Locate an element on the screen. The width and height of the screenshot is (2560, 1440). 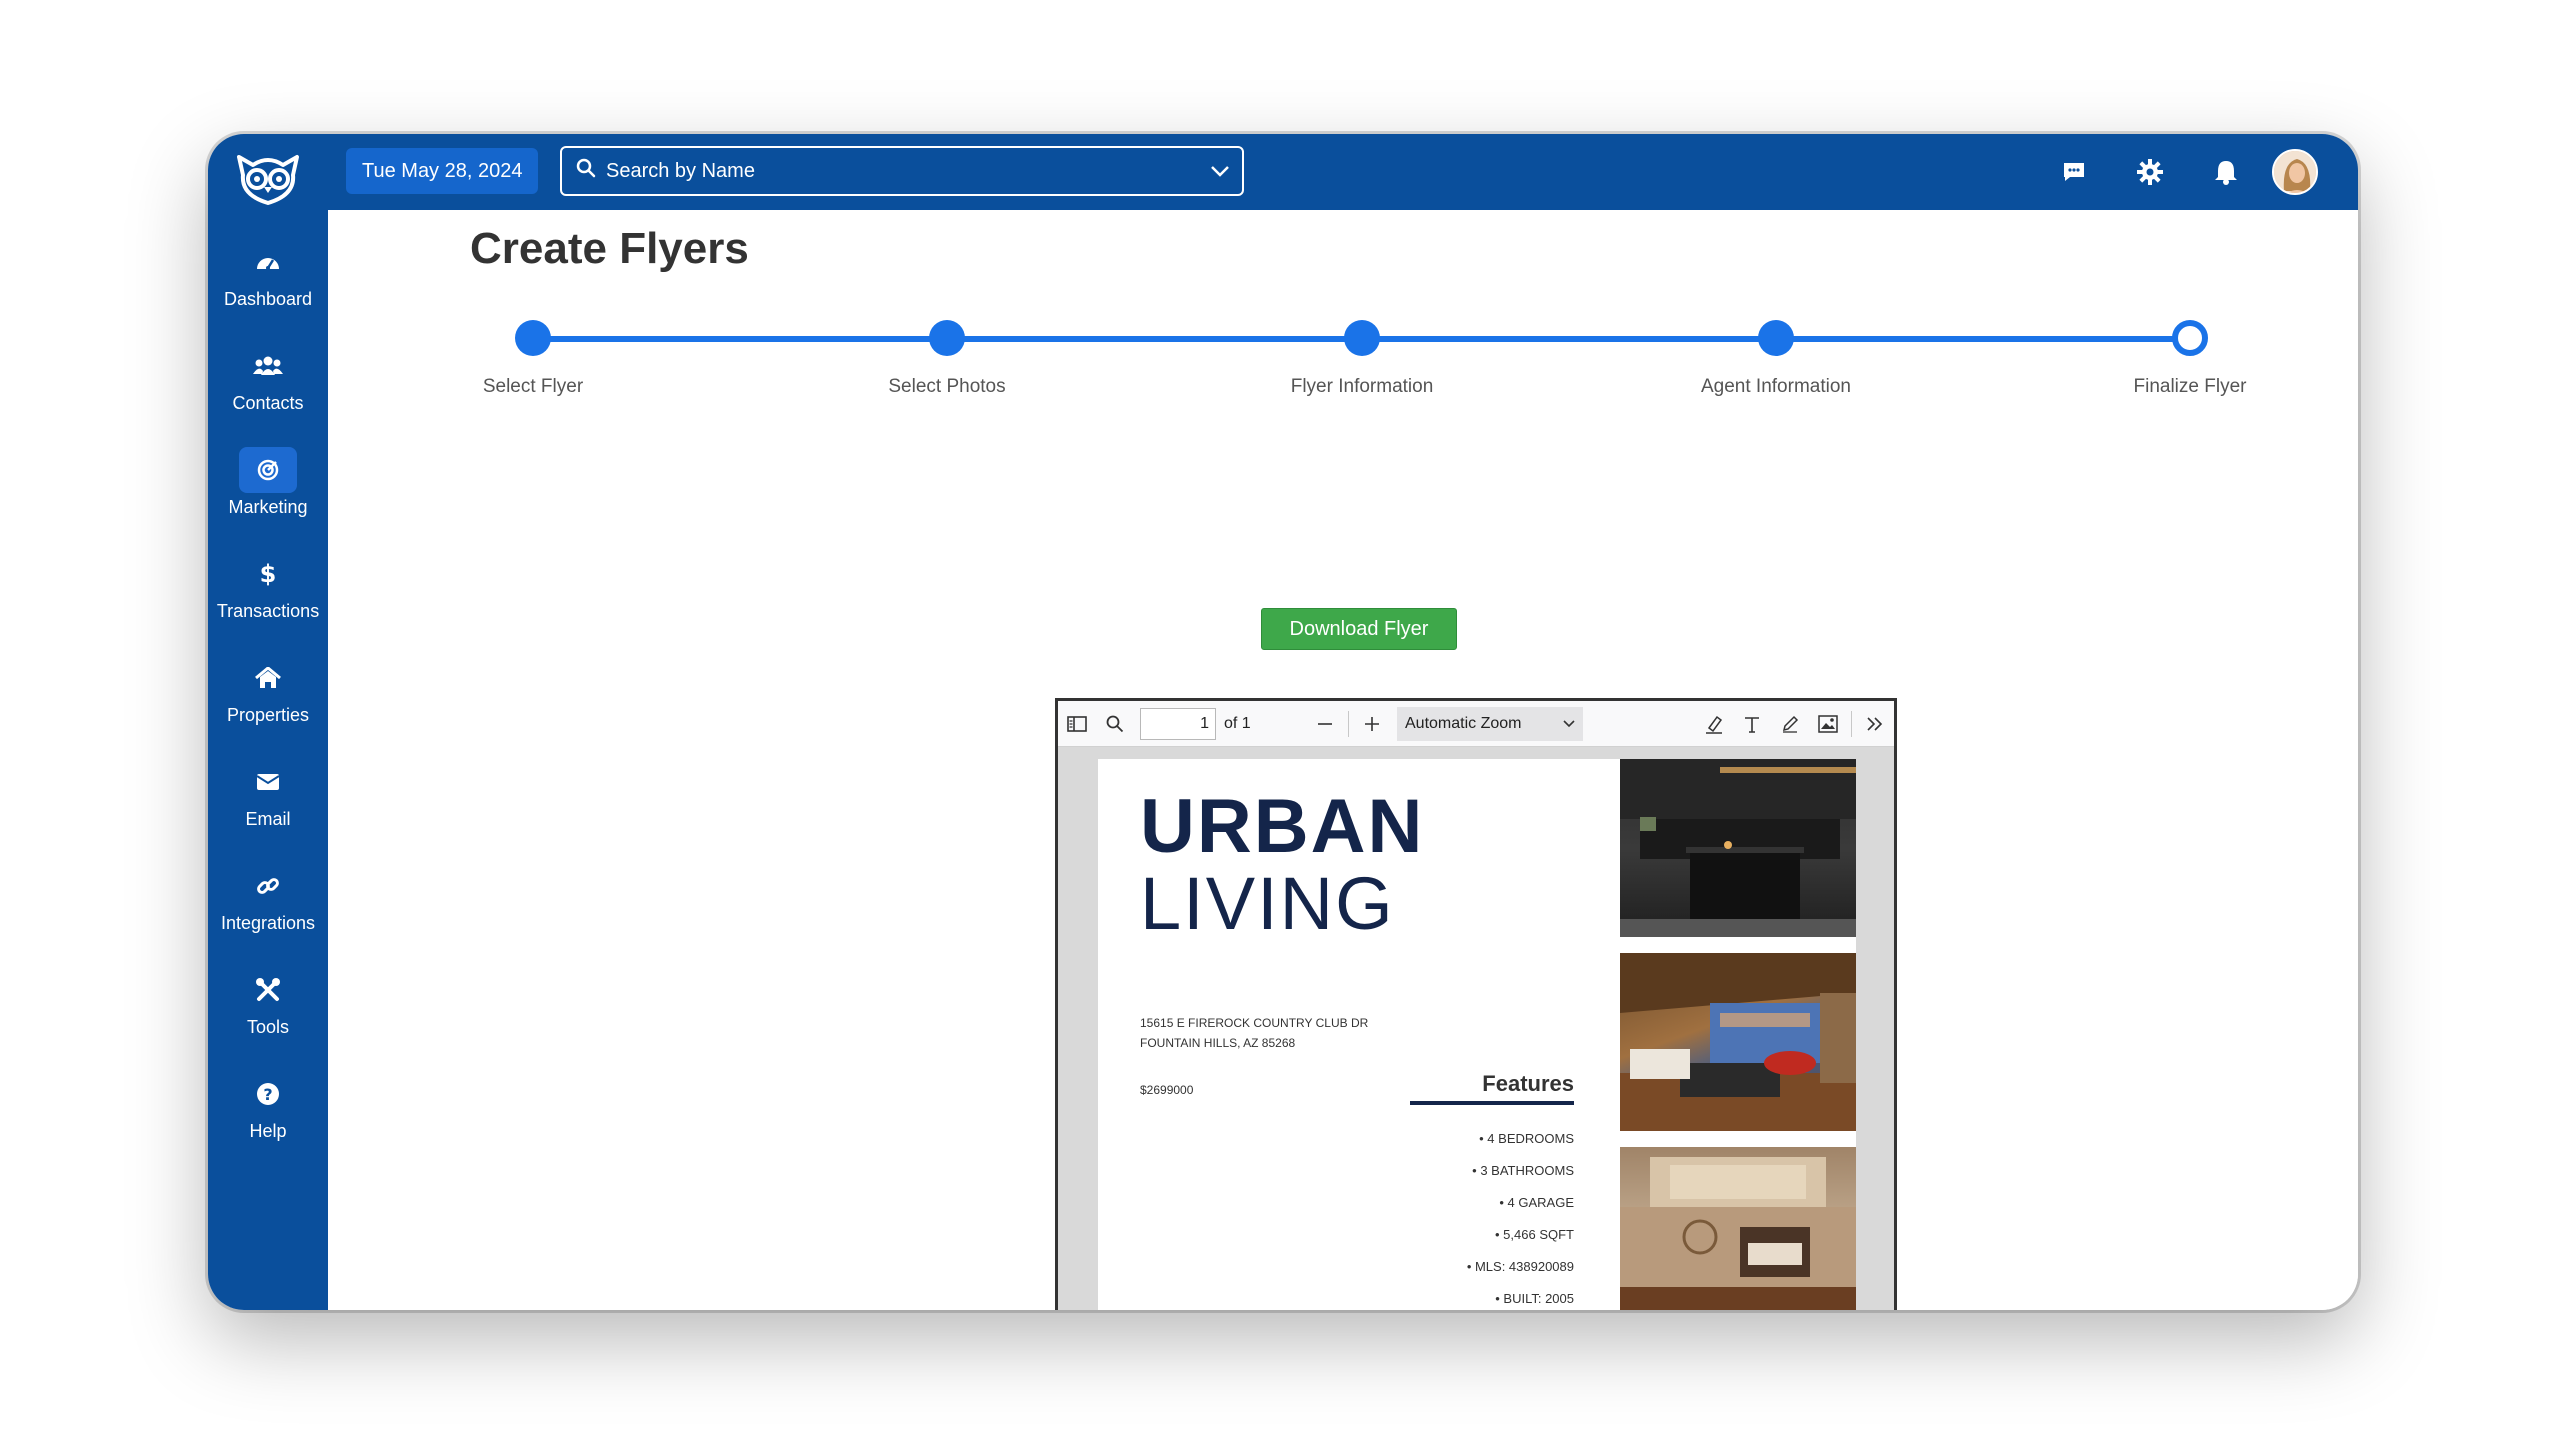
zoom-select: Automatic Zoom is located at coordinates (1490, 723).